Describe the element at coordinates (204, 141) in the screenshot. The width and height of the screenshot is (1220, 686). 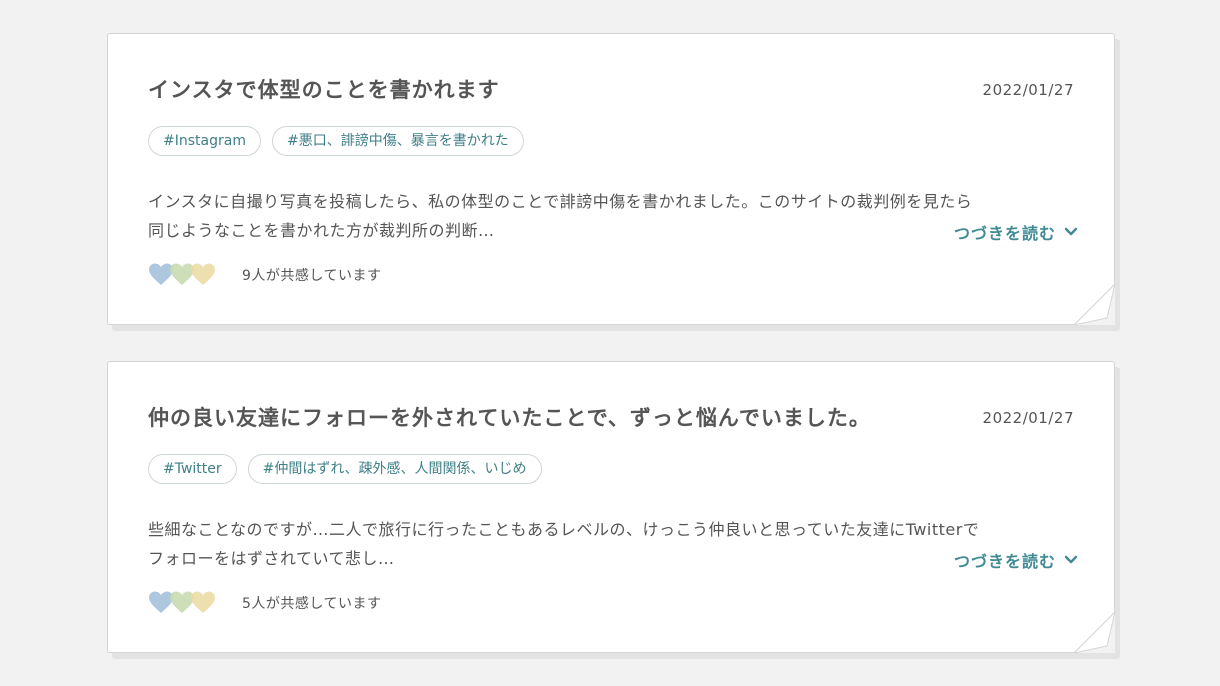
I see `tag-instagram: #Instagram` at that location.